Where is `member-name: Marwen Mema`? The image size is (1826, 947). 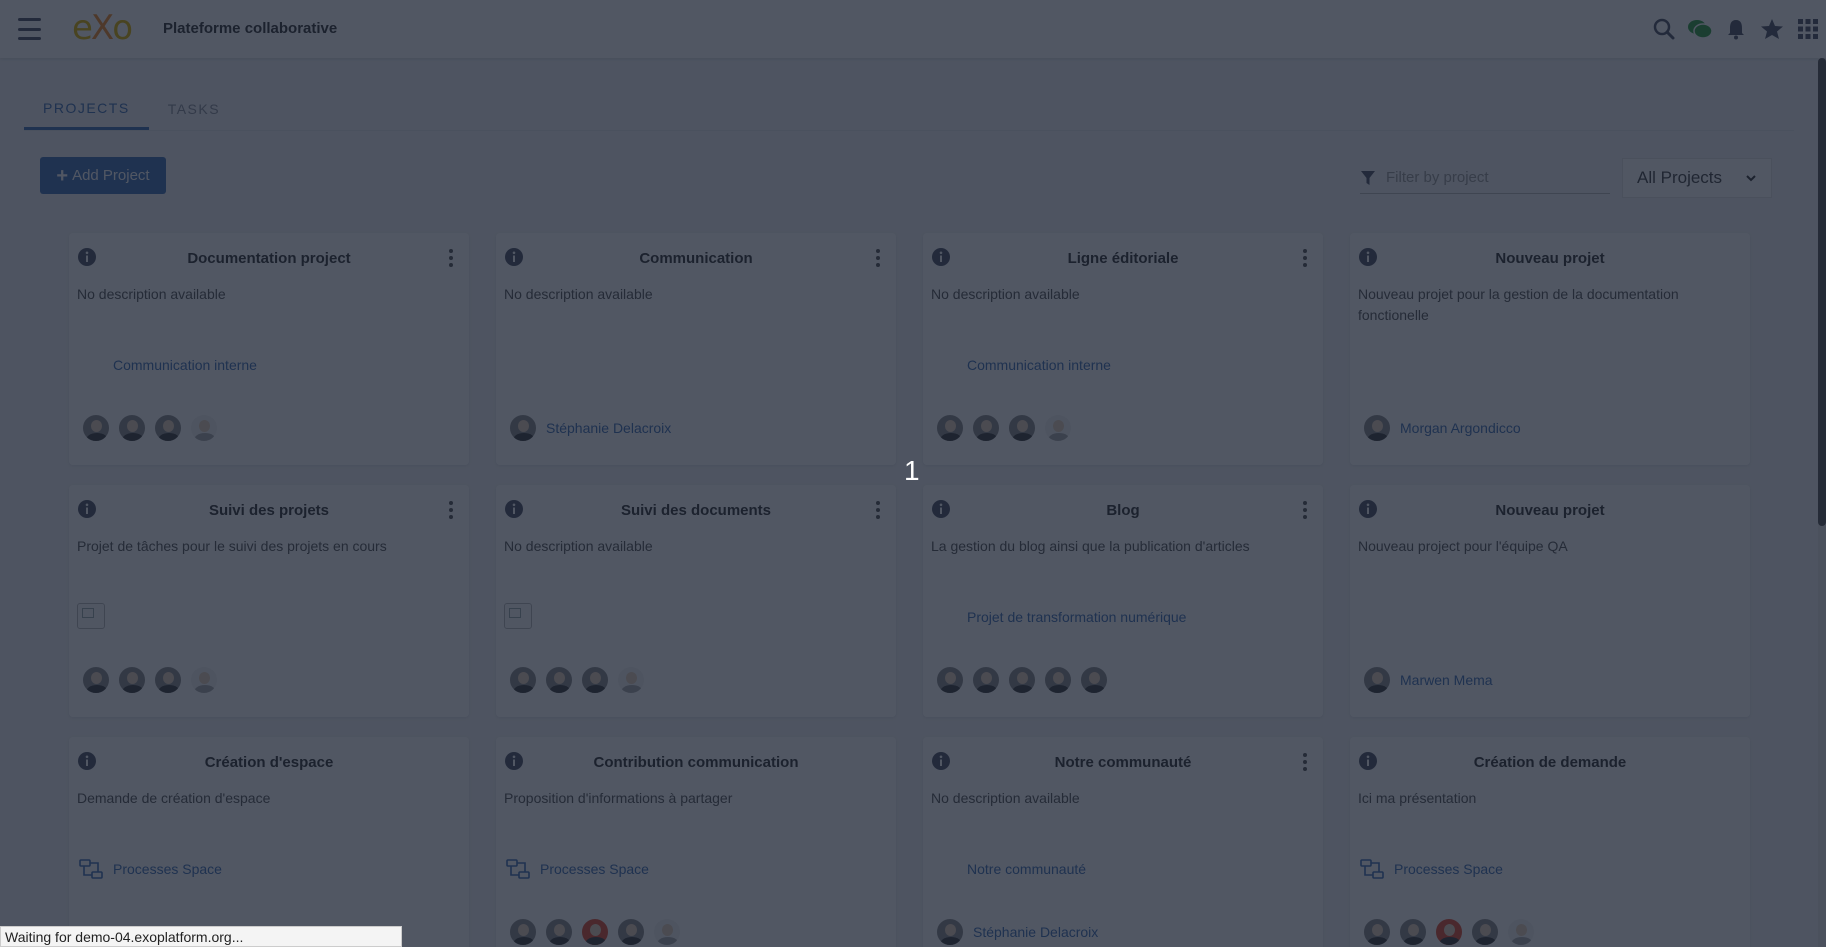 member-name: Marwen Mema is located at coordinates (1446, 680).